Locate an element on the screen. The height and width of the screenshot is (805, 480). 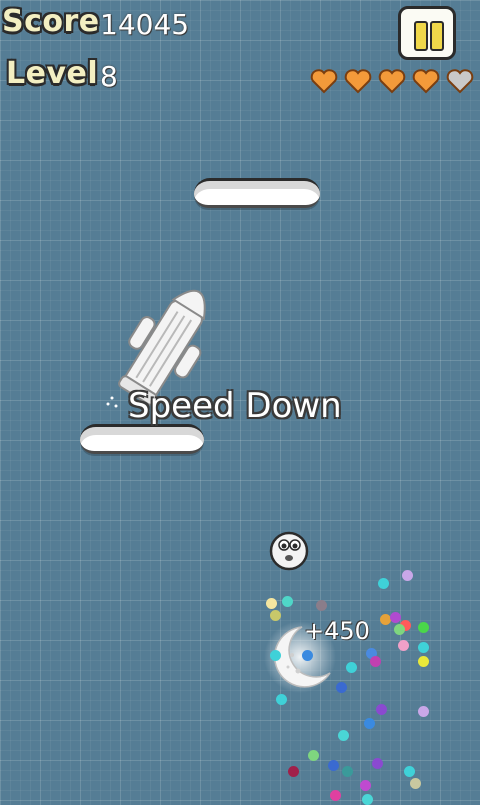
score-label: Score is located at coordinates (51, 21).